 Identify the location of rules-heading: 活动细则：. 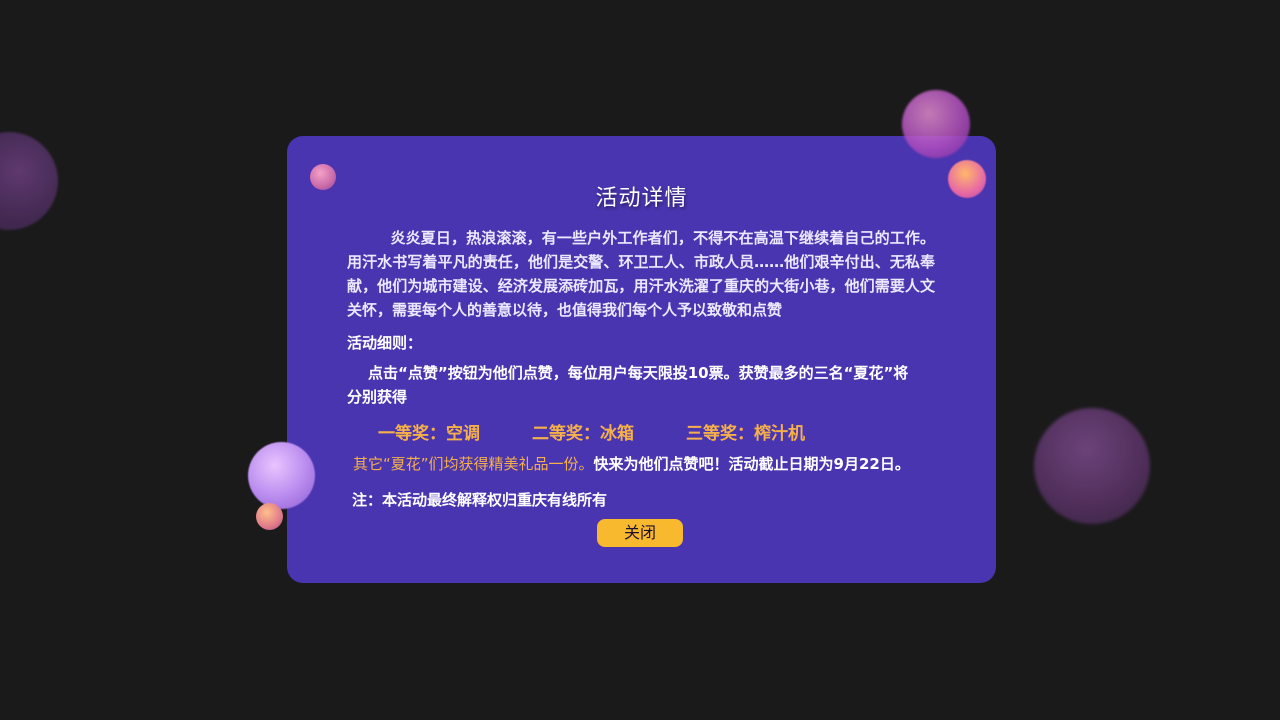
(385, 343).